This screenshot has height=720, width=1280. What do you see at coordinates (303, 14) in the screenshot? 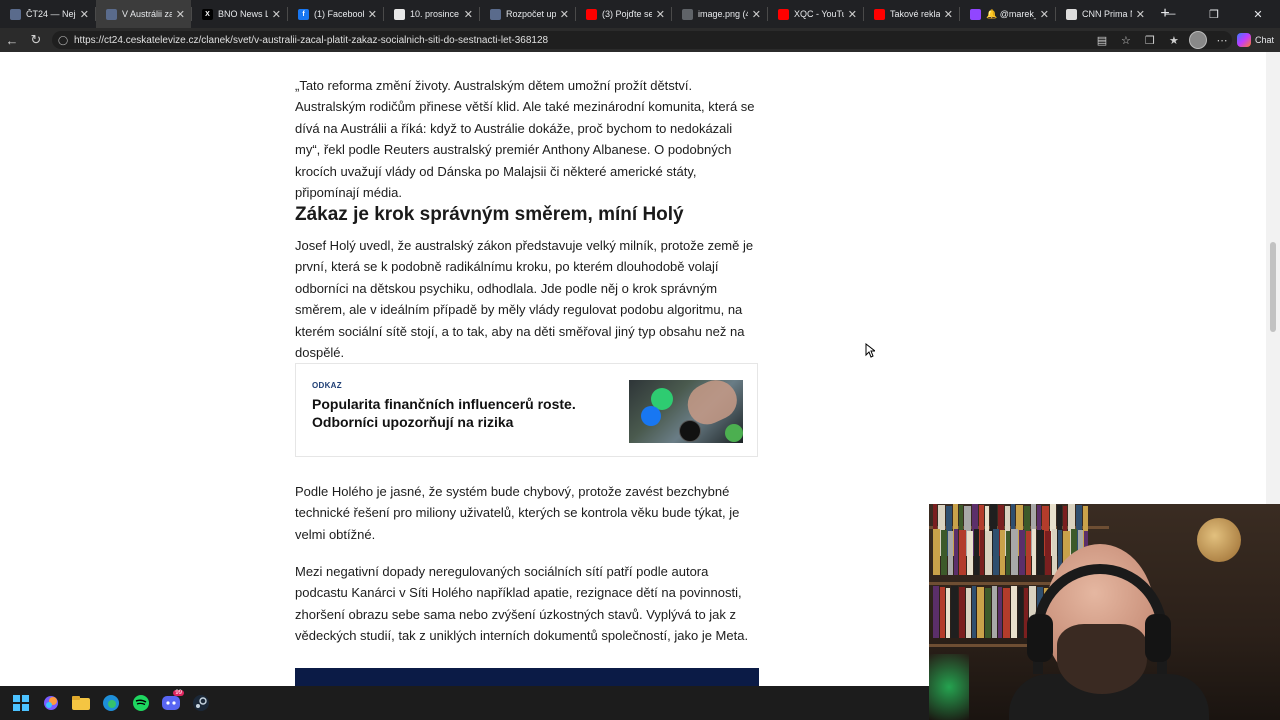
I see `facebook-icon: f` at bounding box center [303, 14].